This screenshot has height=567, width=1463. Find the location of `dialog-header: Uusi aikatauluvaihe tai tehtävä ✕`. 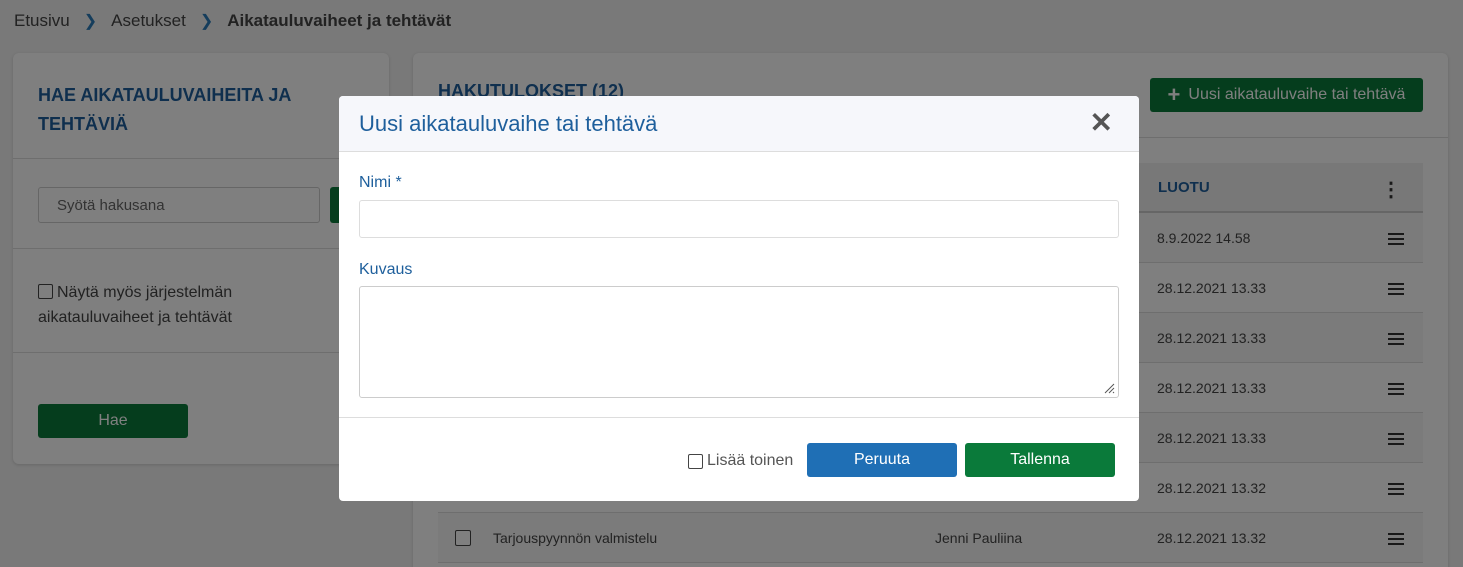

dialog-header: Uusi aikatauluvaihe tai tehtävä ✕ is located at coordinates (739, 124).